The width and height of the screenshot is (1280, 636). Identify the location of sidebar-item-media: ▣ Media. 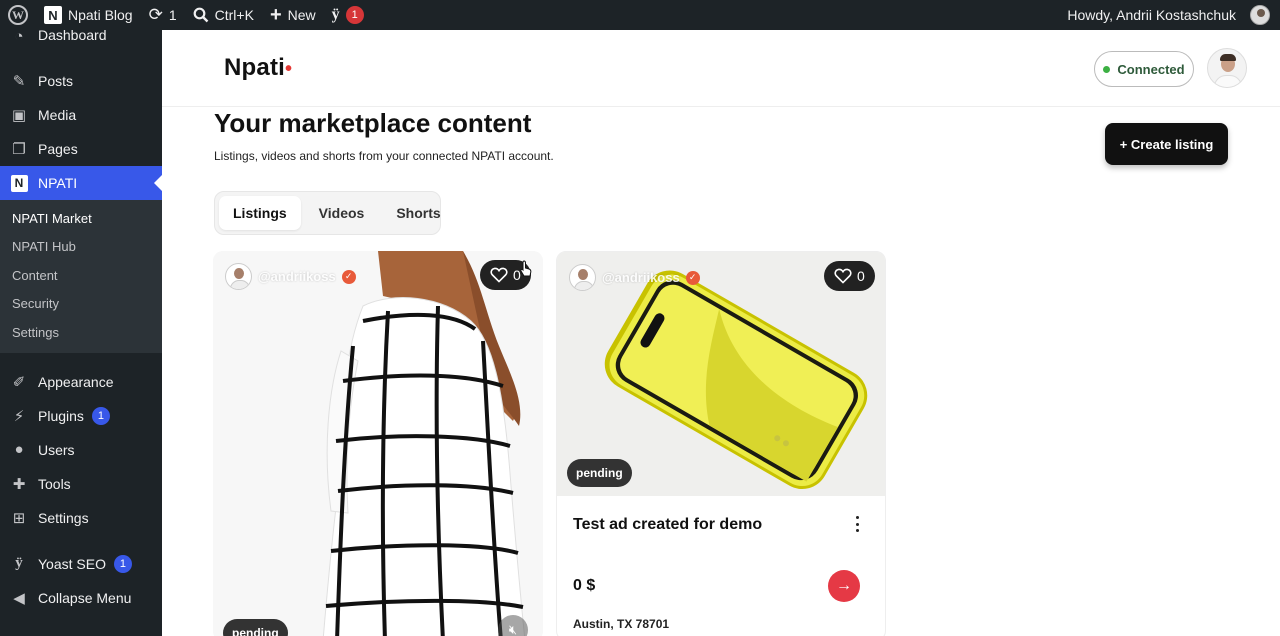
(81, 115).